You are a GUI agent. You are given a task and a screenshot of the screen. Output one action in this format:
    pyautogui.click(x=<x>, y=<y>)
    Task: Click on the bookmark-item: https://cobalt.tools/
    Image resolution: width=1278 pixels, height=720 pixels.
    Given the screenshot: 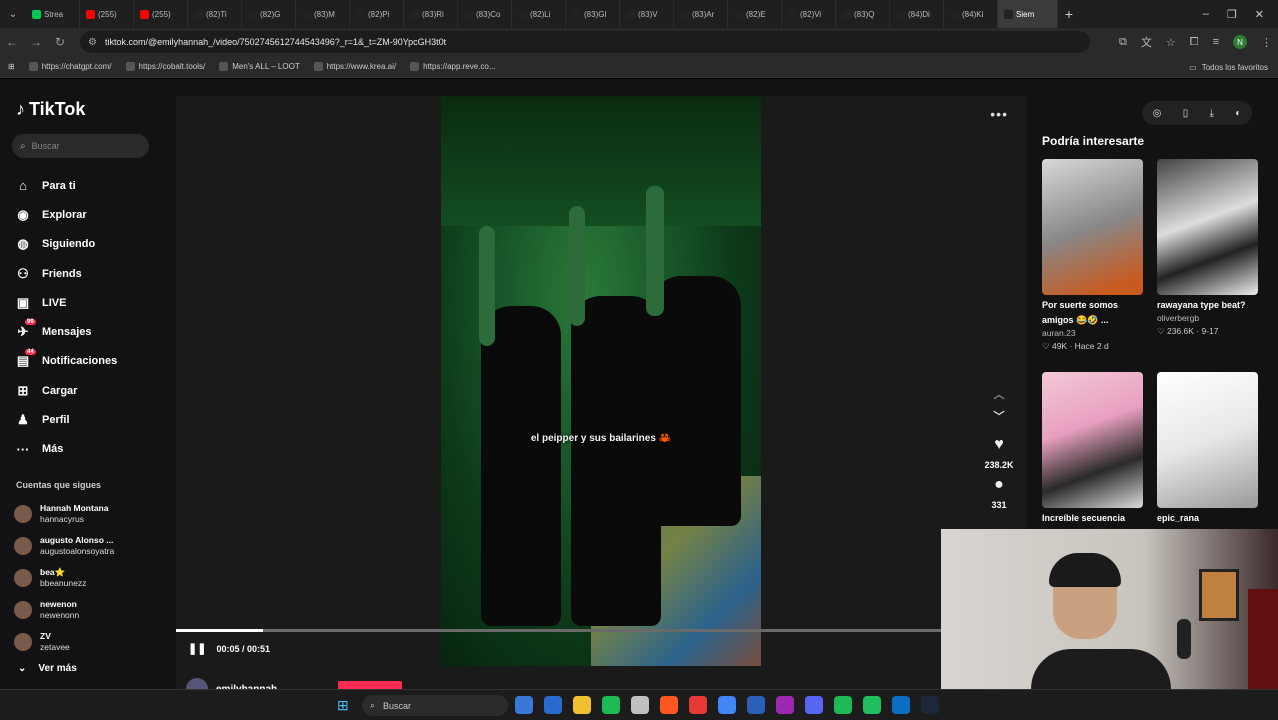 What is the action you would take?
    pyautogui.click(x=165, y=66)
    